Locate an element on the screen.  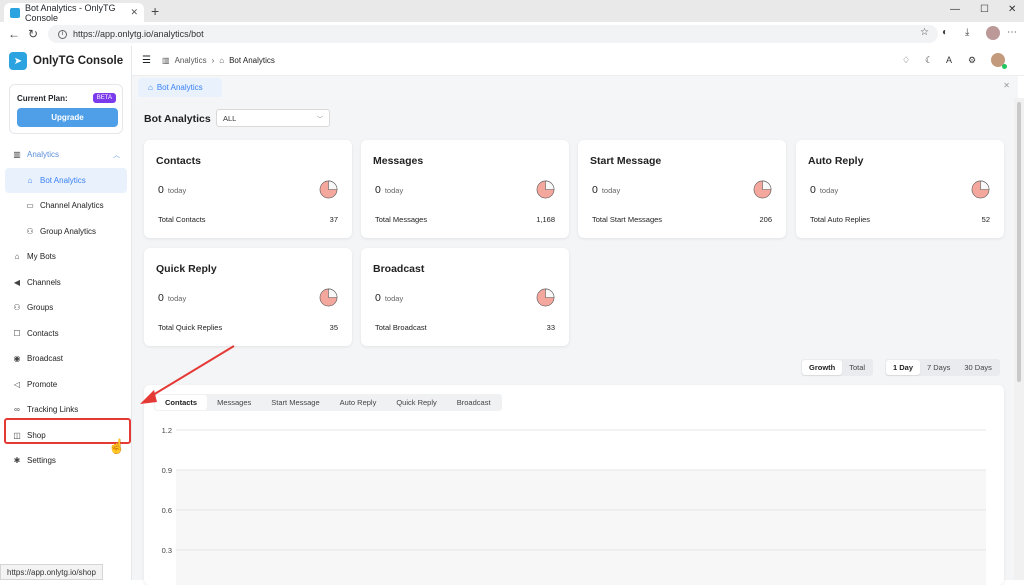
browser-profile-avatar is located at coordinates (993, 33).